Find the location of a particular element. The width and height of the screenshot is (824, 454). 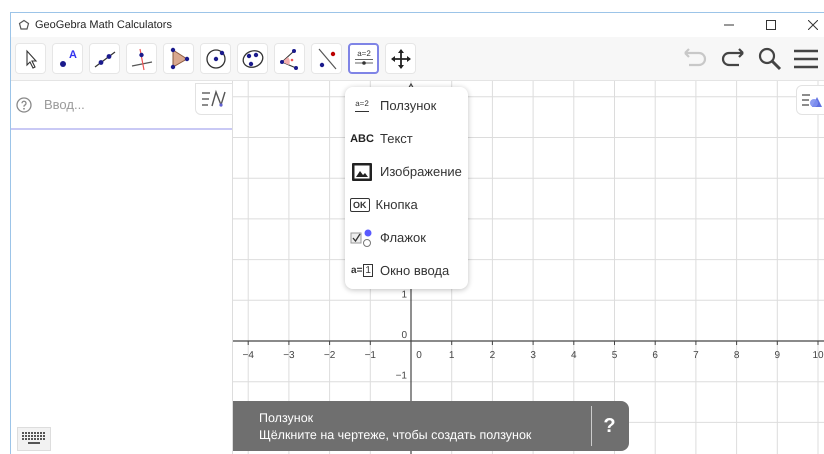

window-title: GeoGebra Math Calculators is located at coordinates (103, 25).